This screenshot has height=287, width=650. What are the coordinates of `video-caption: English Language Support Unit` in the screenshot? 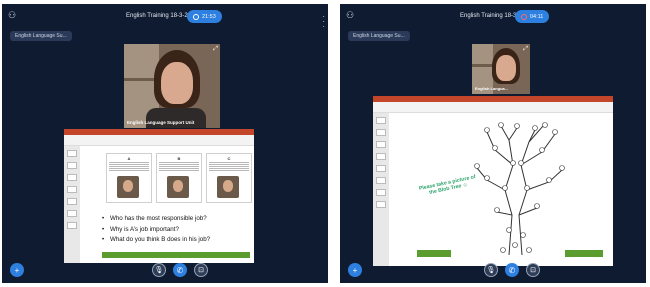 It's located at (161, 122).